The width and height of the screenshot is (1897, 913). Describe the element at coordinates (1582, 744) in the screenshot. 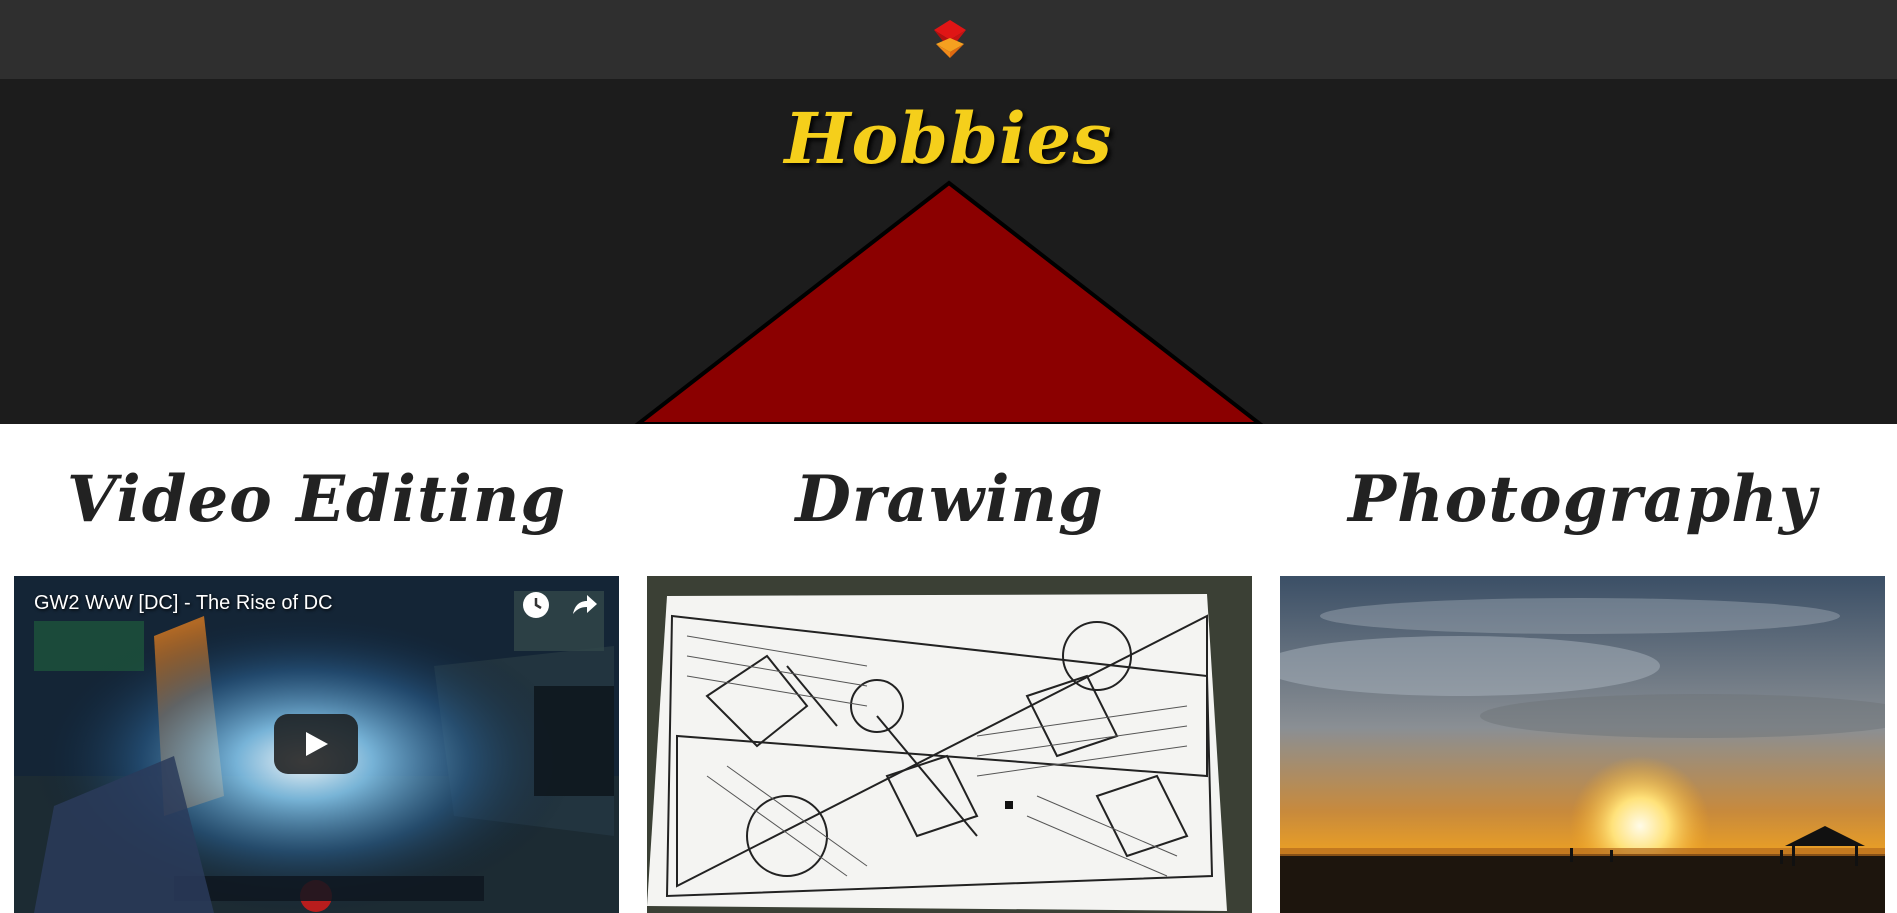

I see `photography-image` at that location.